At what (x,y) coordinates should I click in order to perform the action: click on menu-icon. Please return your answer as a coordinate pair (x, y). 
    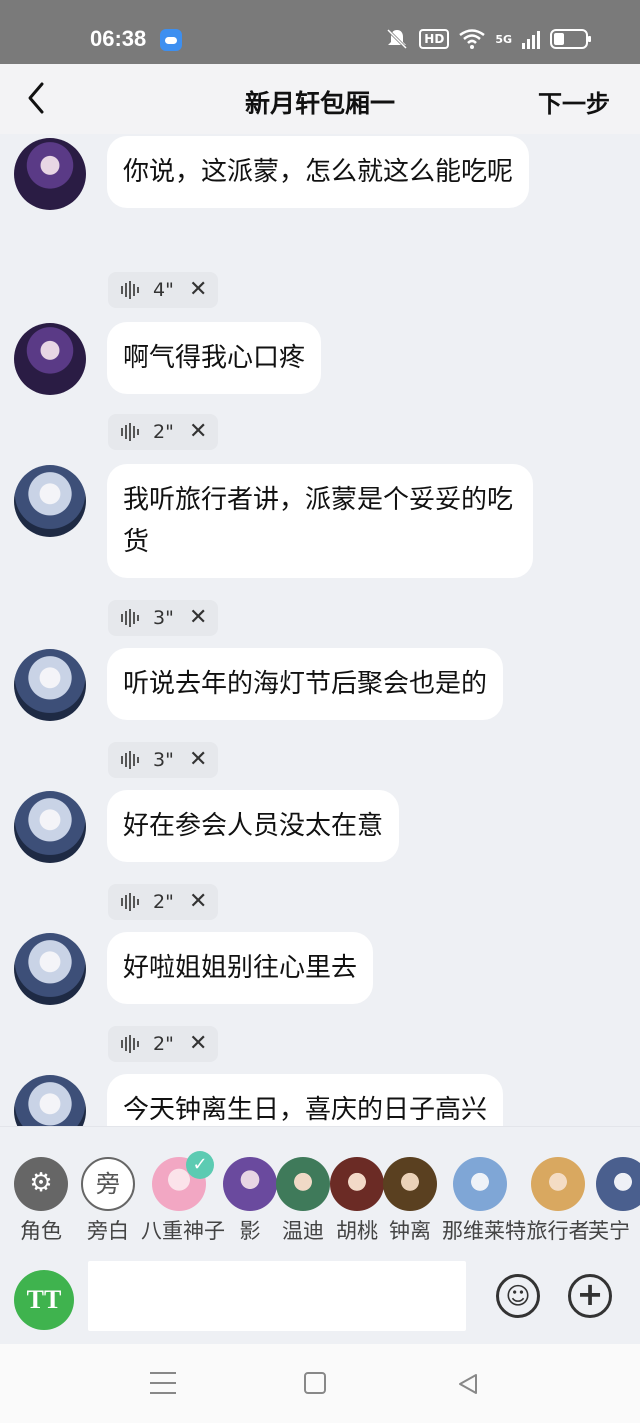
    Looking at the image, I should click on (163, 1383).